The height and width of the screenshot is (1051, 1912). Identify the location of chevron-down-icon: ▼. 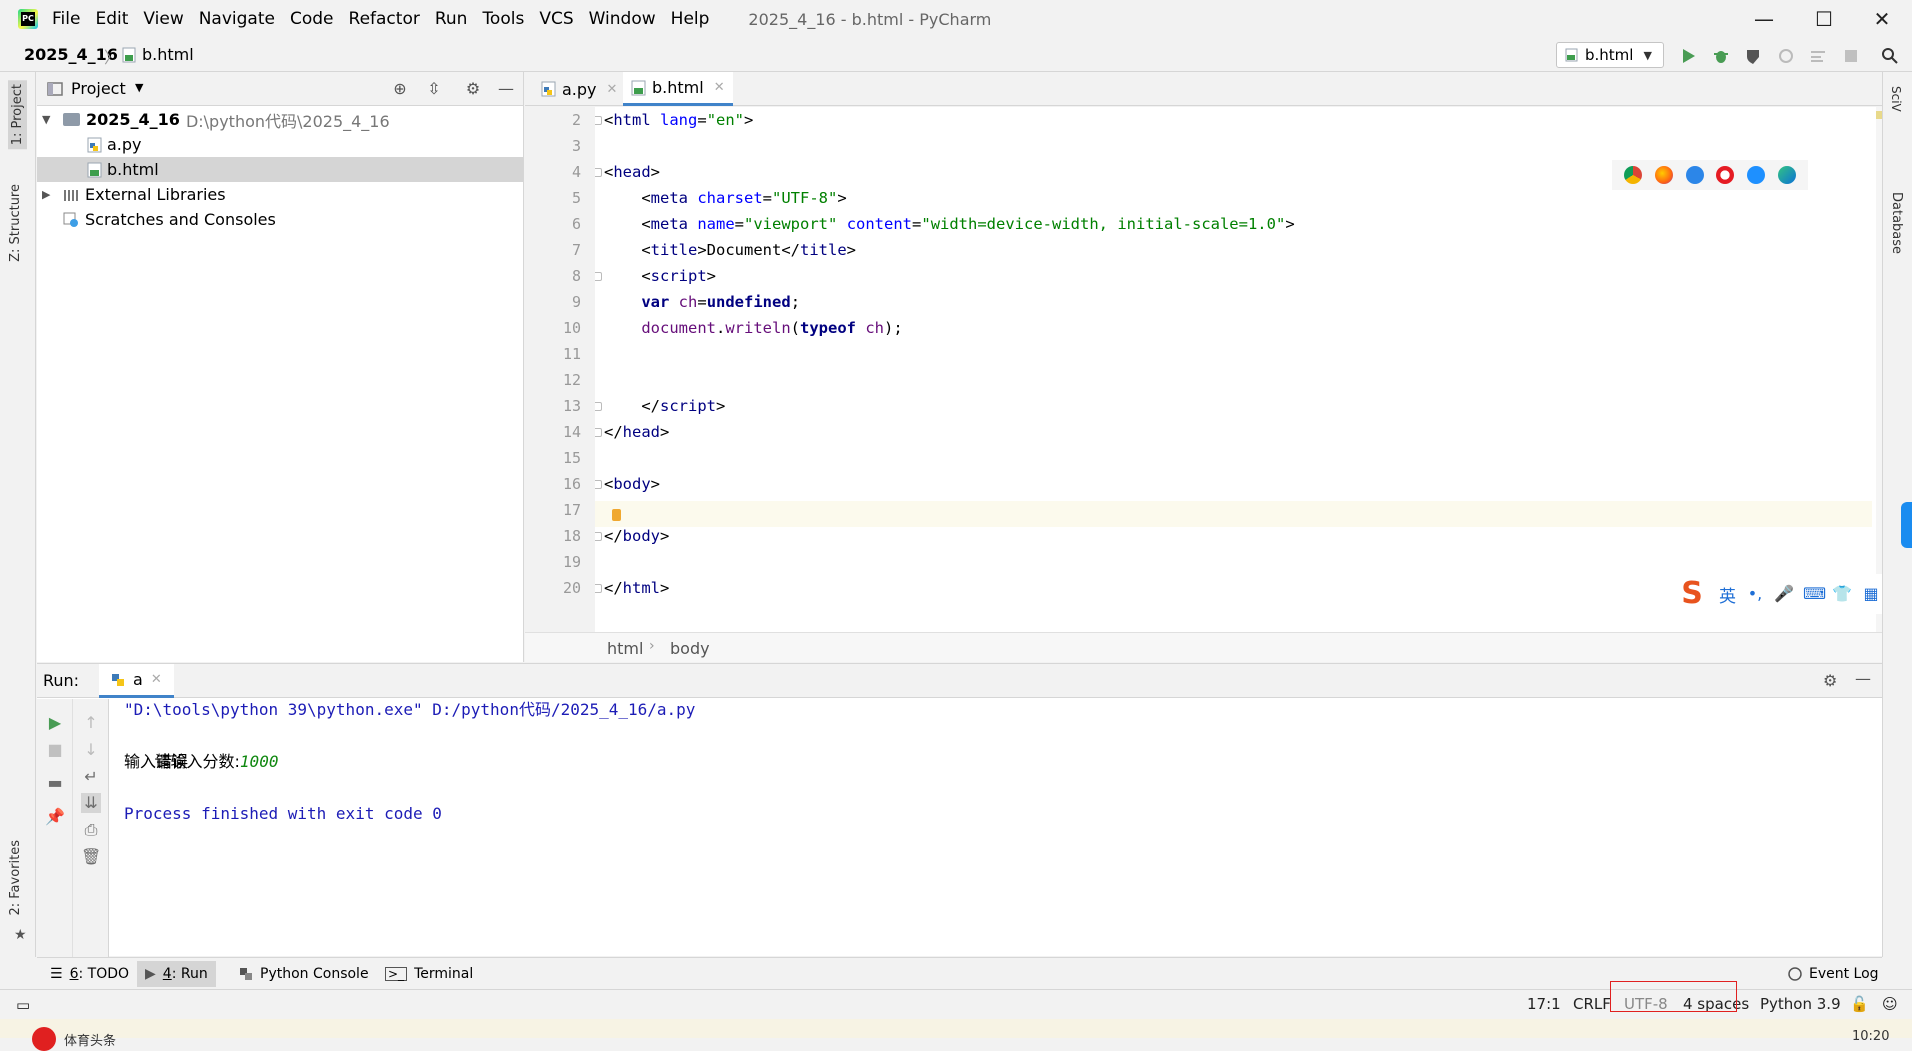
(139, 87).